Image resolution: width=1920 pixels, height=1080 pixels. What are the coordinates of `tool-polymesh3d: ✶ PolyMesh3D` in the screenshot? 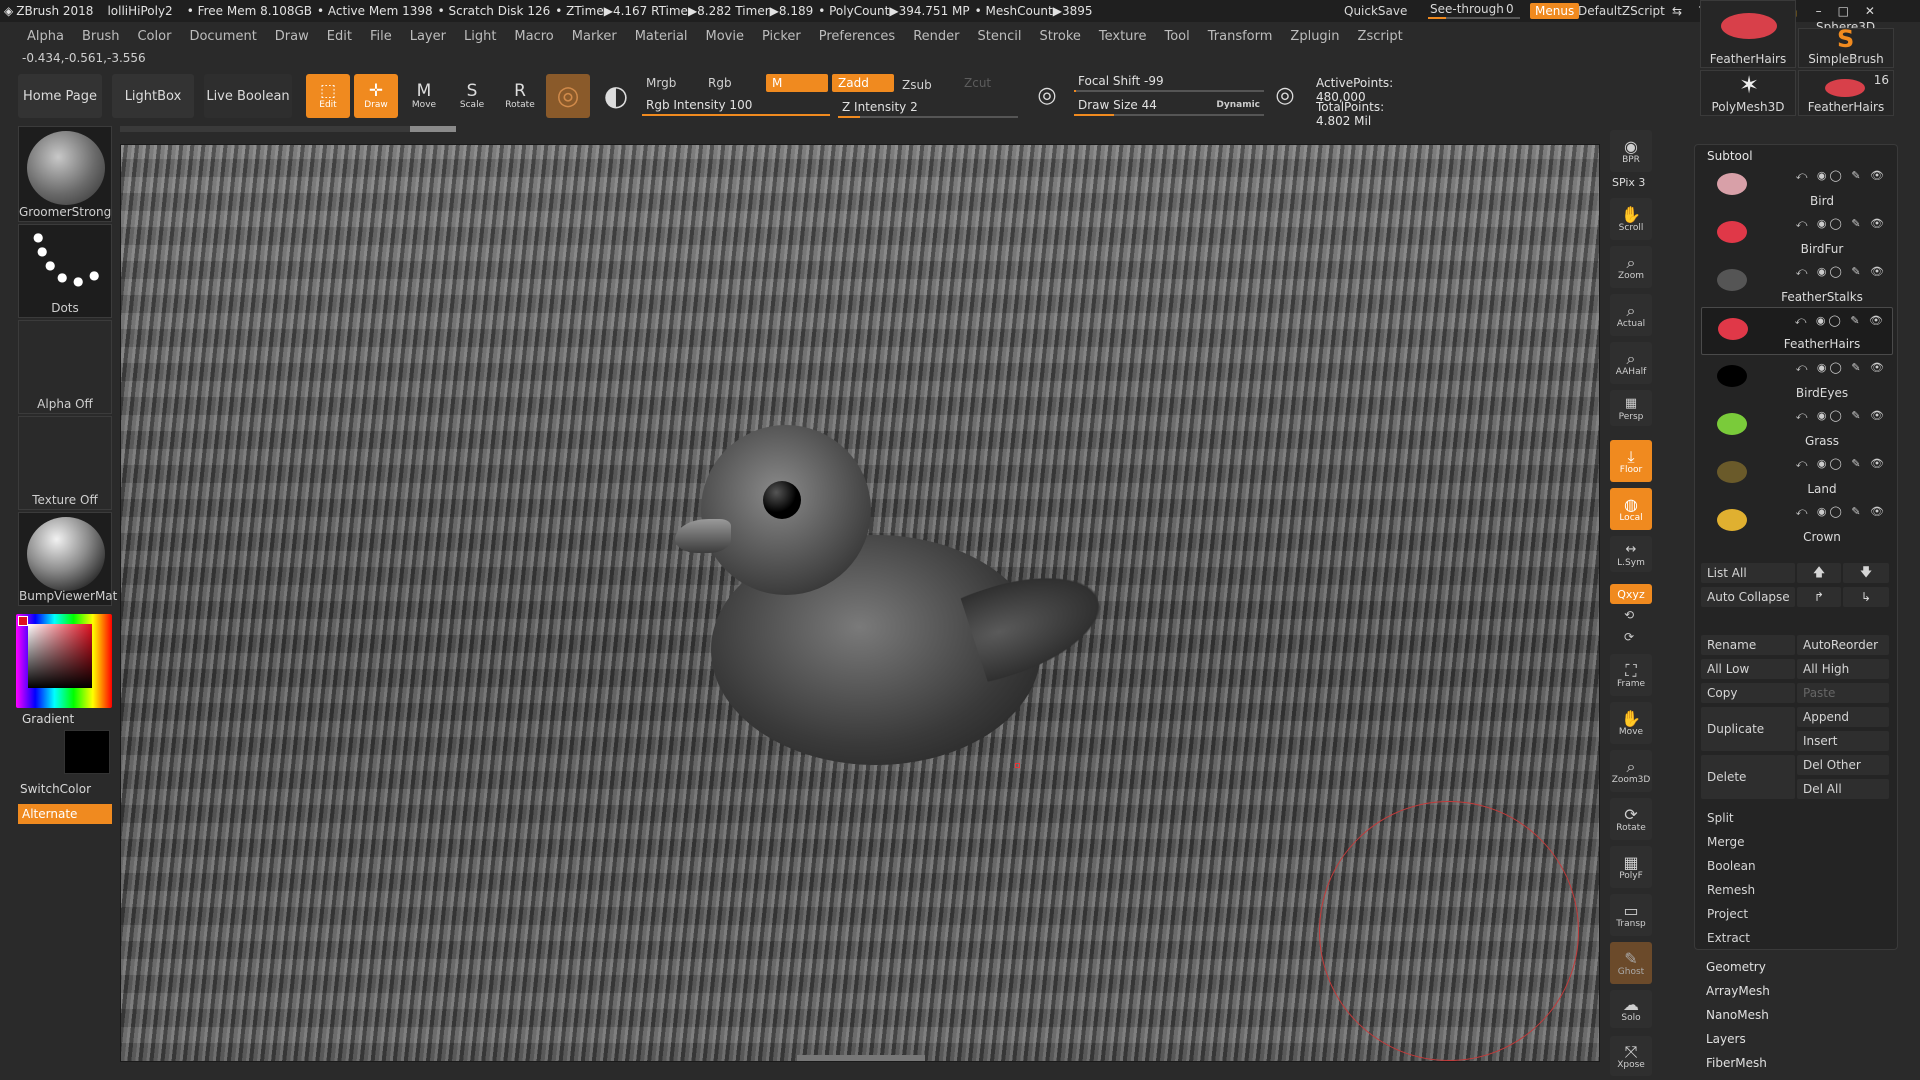 It's located at (1748, 93).